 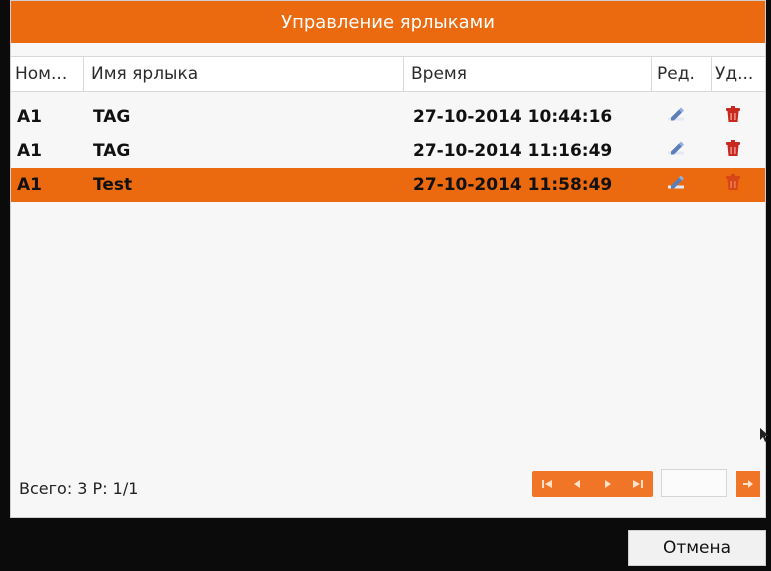 I want to click on next-page-button, so click(x=608, y=484).